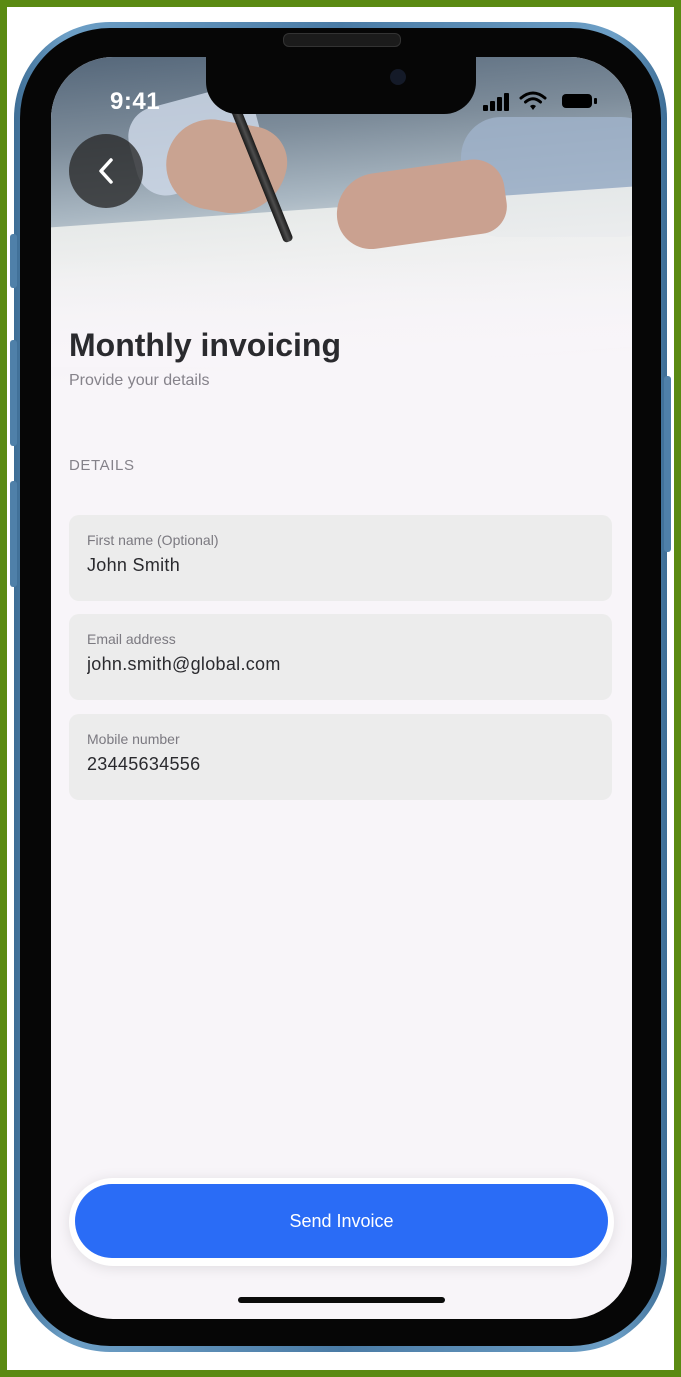 The image size is (681, 1377). What do you see at coordinates (102, 465) in the screenshot?
I see `details-section-label: DETAILS` at bounding box center [102, 465].